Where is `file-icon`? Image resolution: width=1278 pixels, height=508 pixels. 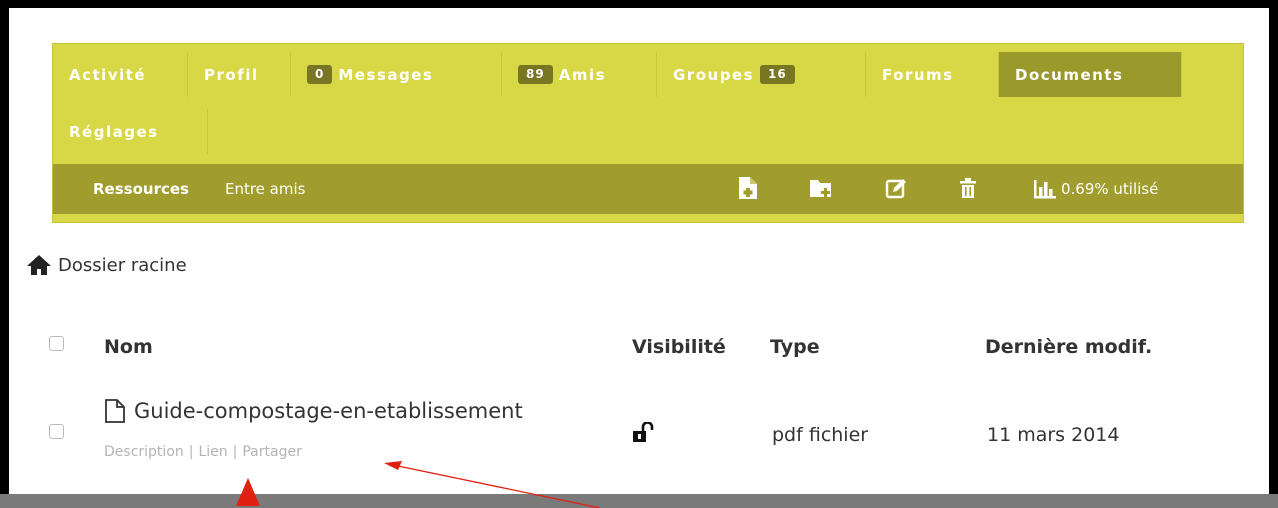 file-icon is located at coordinates (115, 411).